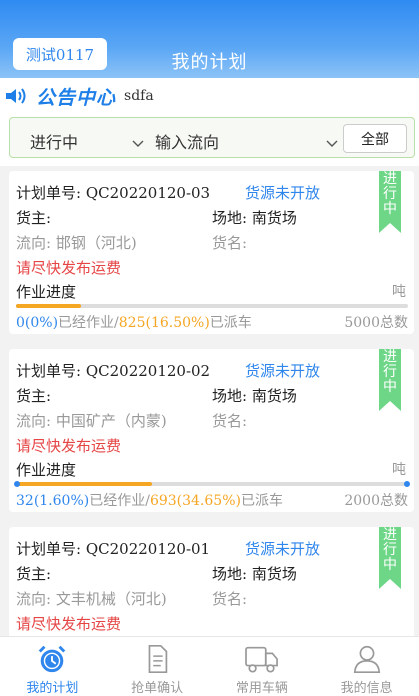 This screenshot has width=419, height=696. Describe the element at coordinates (52, 659) in the screenshot. I see `alarm-clock-icon` at that location.